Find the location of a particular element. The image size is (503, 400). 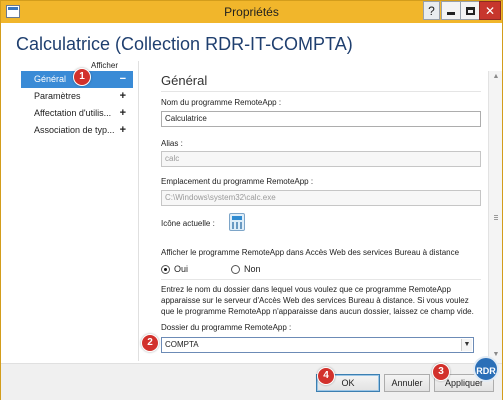

pane-divider is located at coordinates (138, 211).